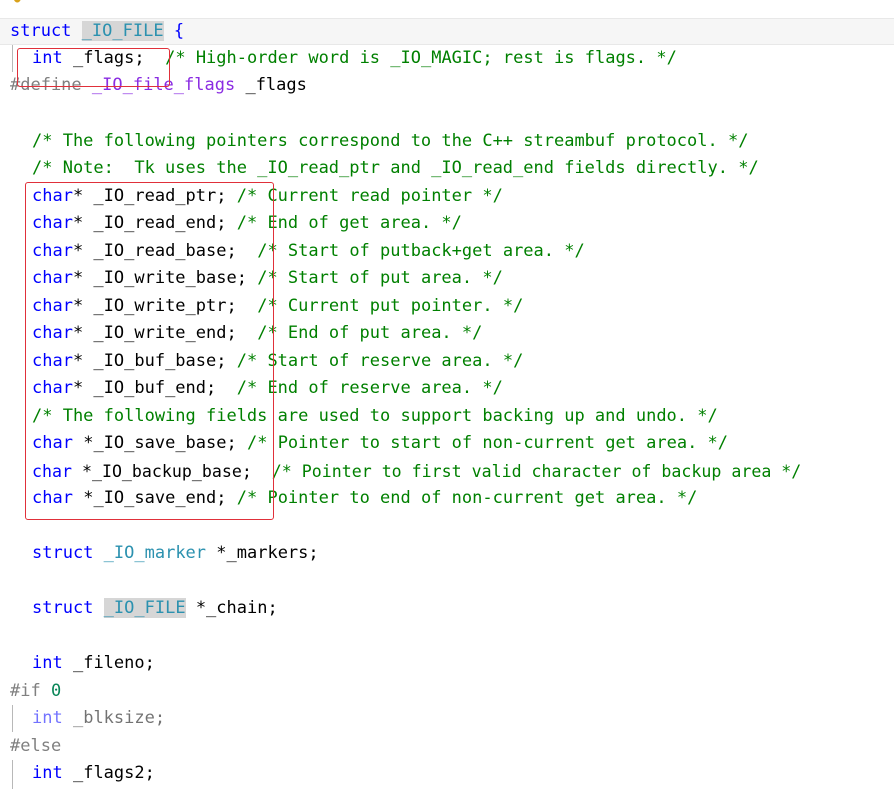  I want to click on declaration: * _IO_read_ptr;, so click(149, 196).